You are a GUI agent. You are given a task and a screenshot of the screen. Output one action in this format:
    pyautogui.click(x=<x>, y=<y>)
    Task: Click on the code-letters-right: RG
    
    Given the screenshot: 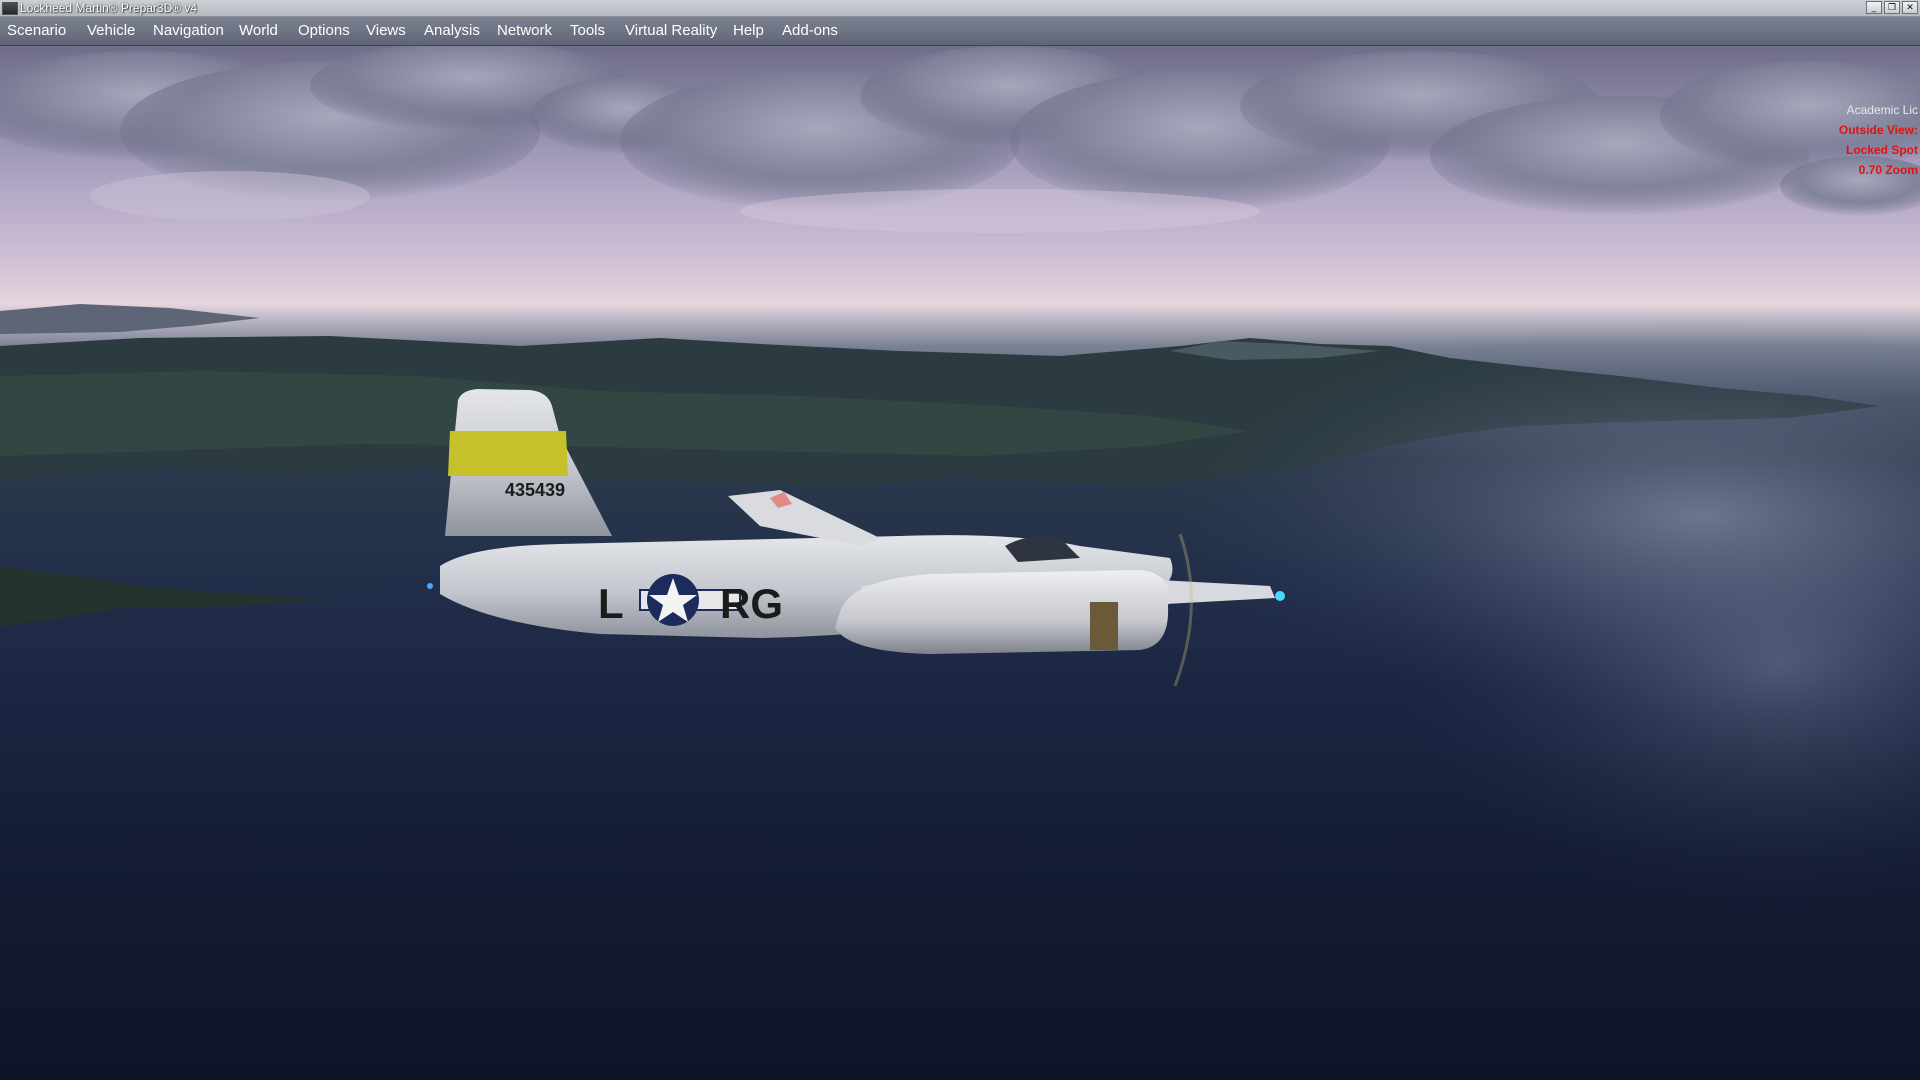 What is the action you would take?
    pyautogui.click(x=751, y=603)
    